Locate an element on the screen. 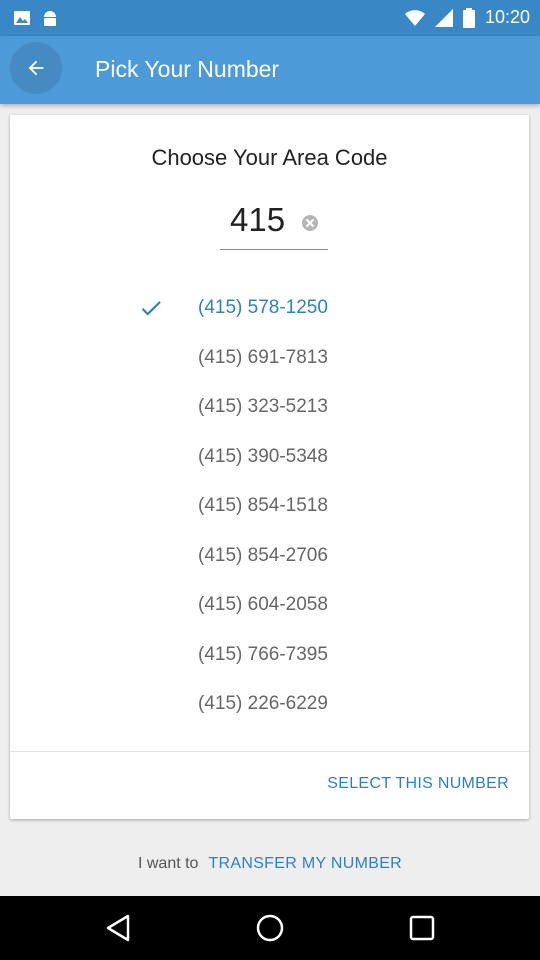  nav-back-button is located at coordinates (118, 928).